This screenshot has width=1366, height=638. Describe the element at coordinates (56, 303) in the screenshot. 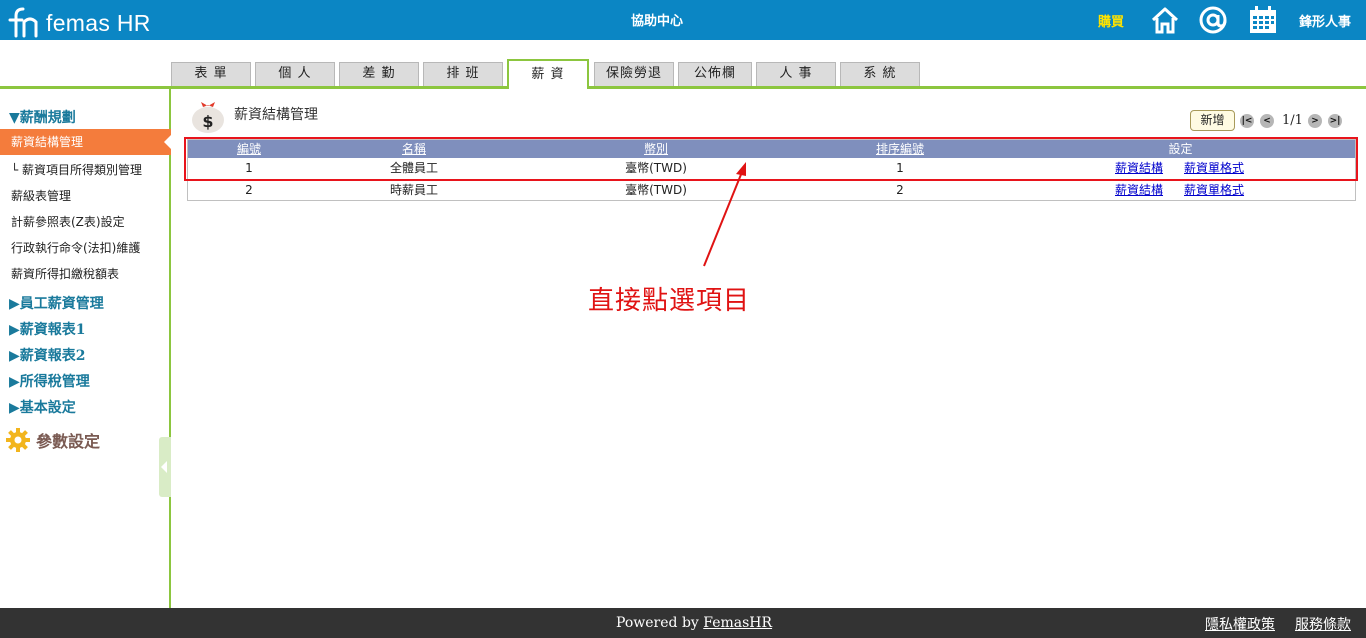

I see `sidebar-group-employee-salary: ▶員工薪資管理` at that location.